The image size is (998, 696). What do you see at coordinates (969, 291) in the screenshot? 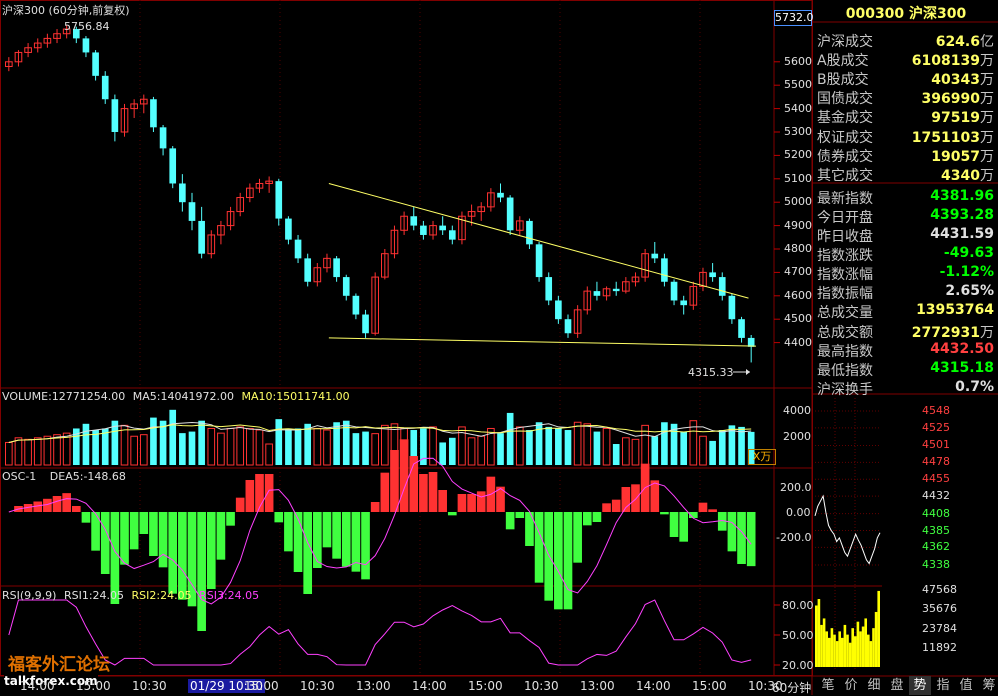
I see `info-row-value: 2.65%` at bounding box center [969, 291].